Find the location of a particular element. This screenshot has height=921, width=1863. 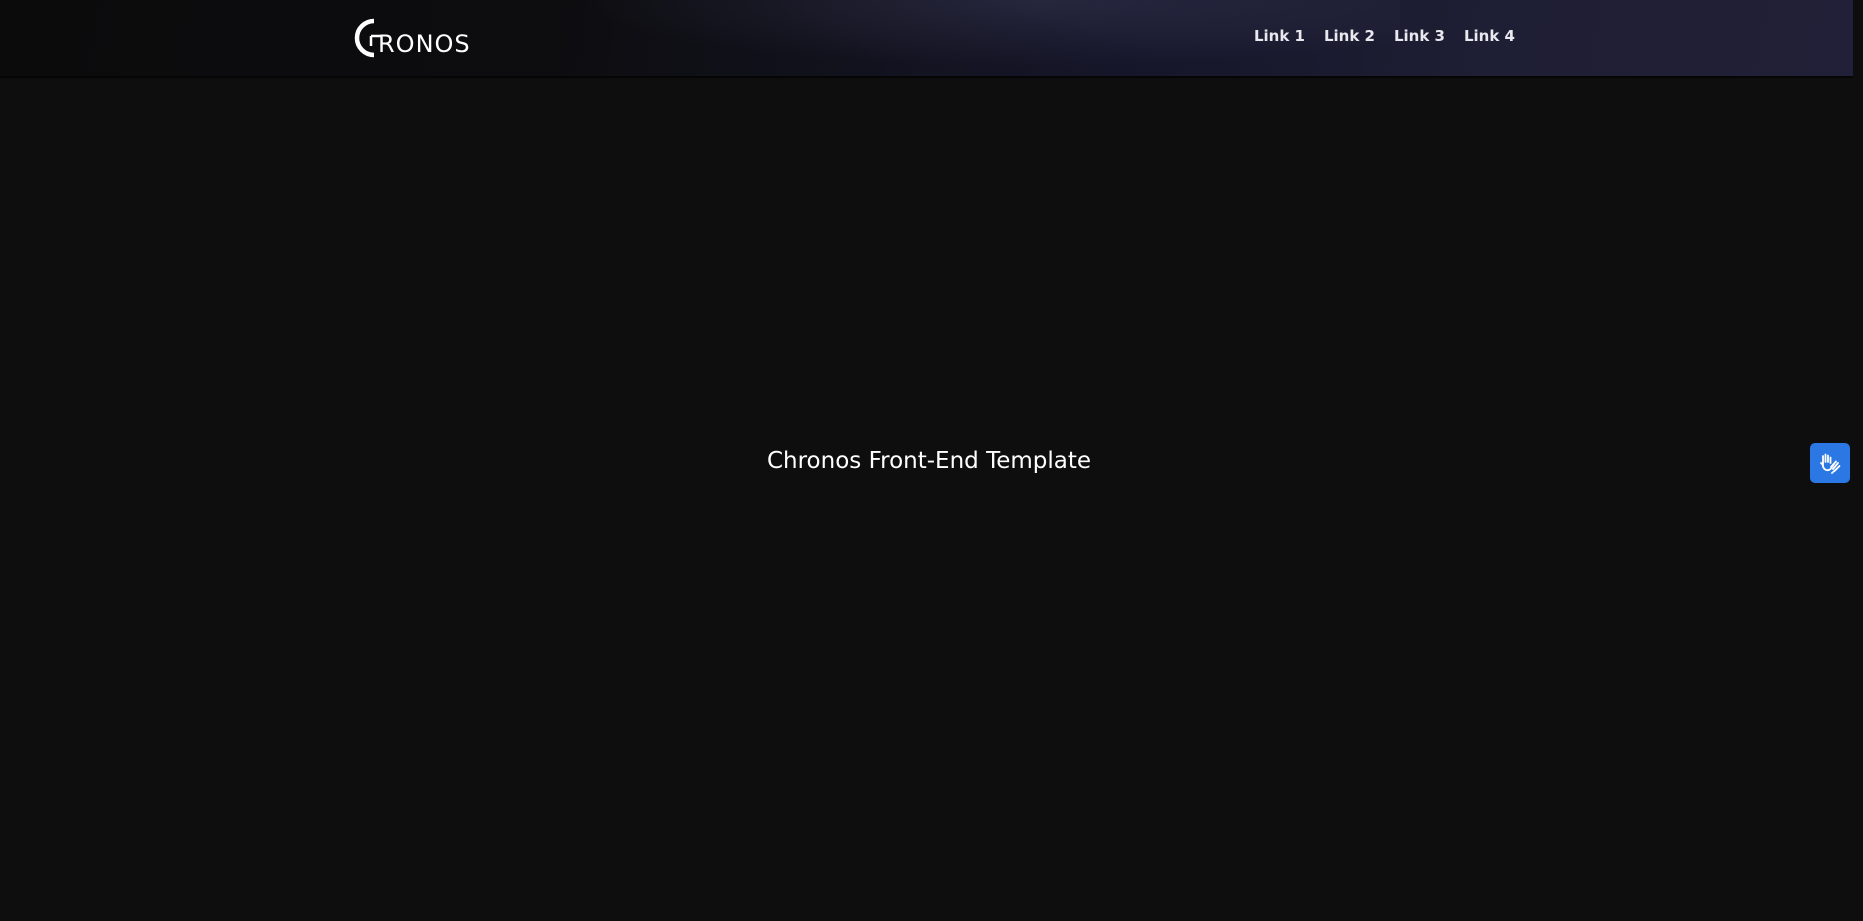

nav-link-4: Link 4 is located at coordinates (1489, 36).